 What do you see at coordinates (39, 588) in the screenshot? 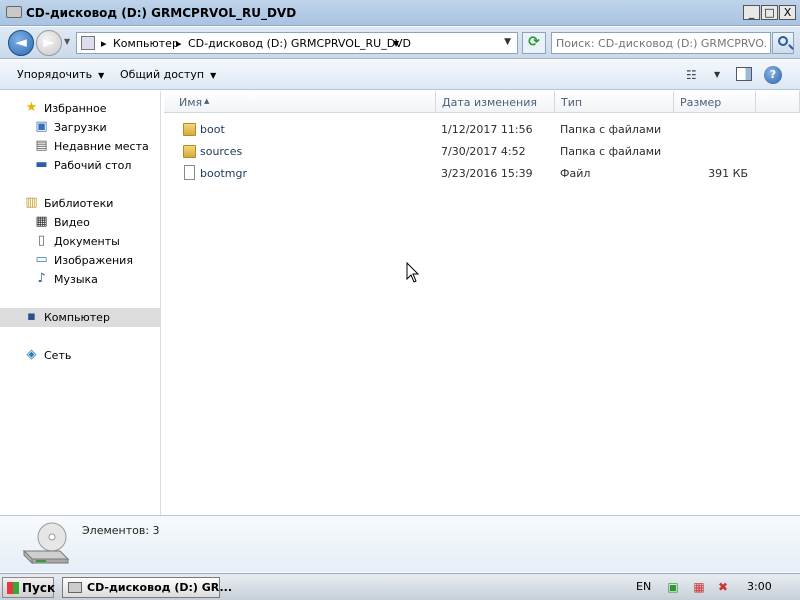
I see `start-label: Пуск` at bounding box center [39, 588].